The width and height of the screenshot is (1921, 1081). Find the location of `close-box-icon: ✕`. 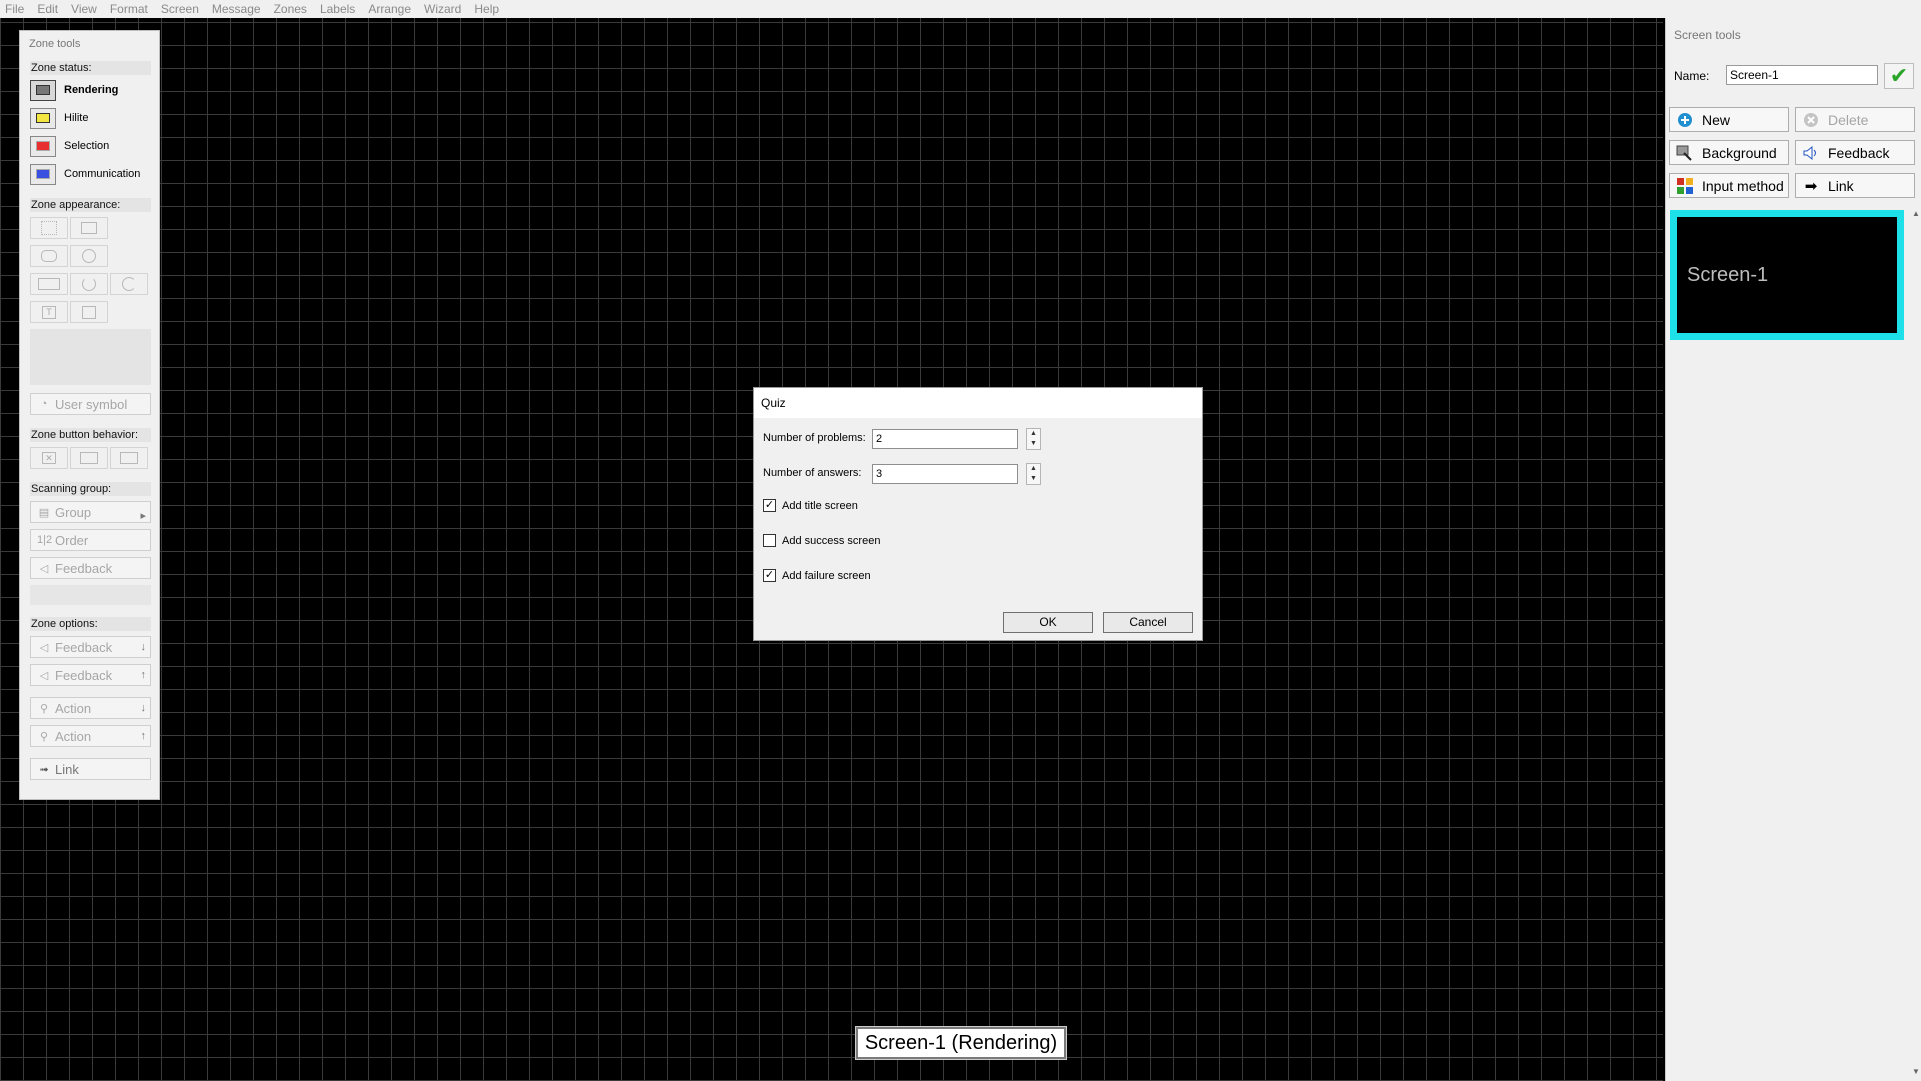

close-box-icon: ✕ is located at coordinates (49, 458).